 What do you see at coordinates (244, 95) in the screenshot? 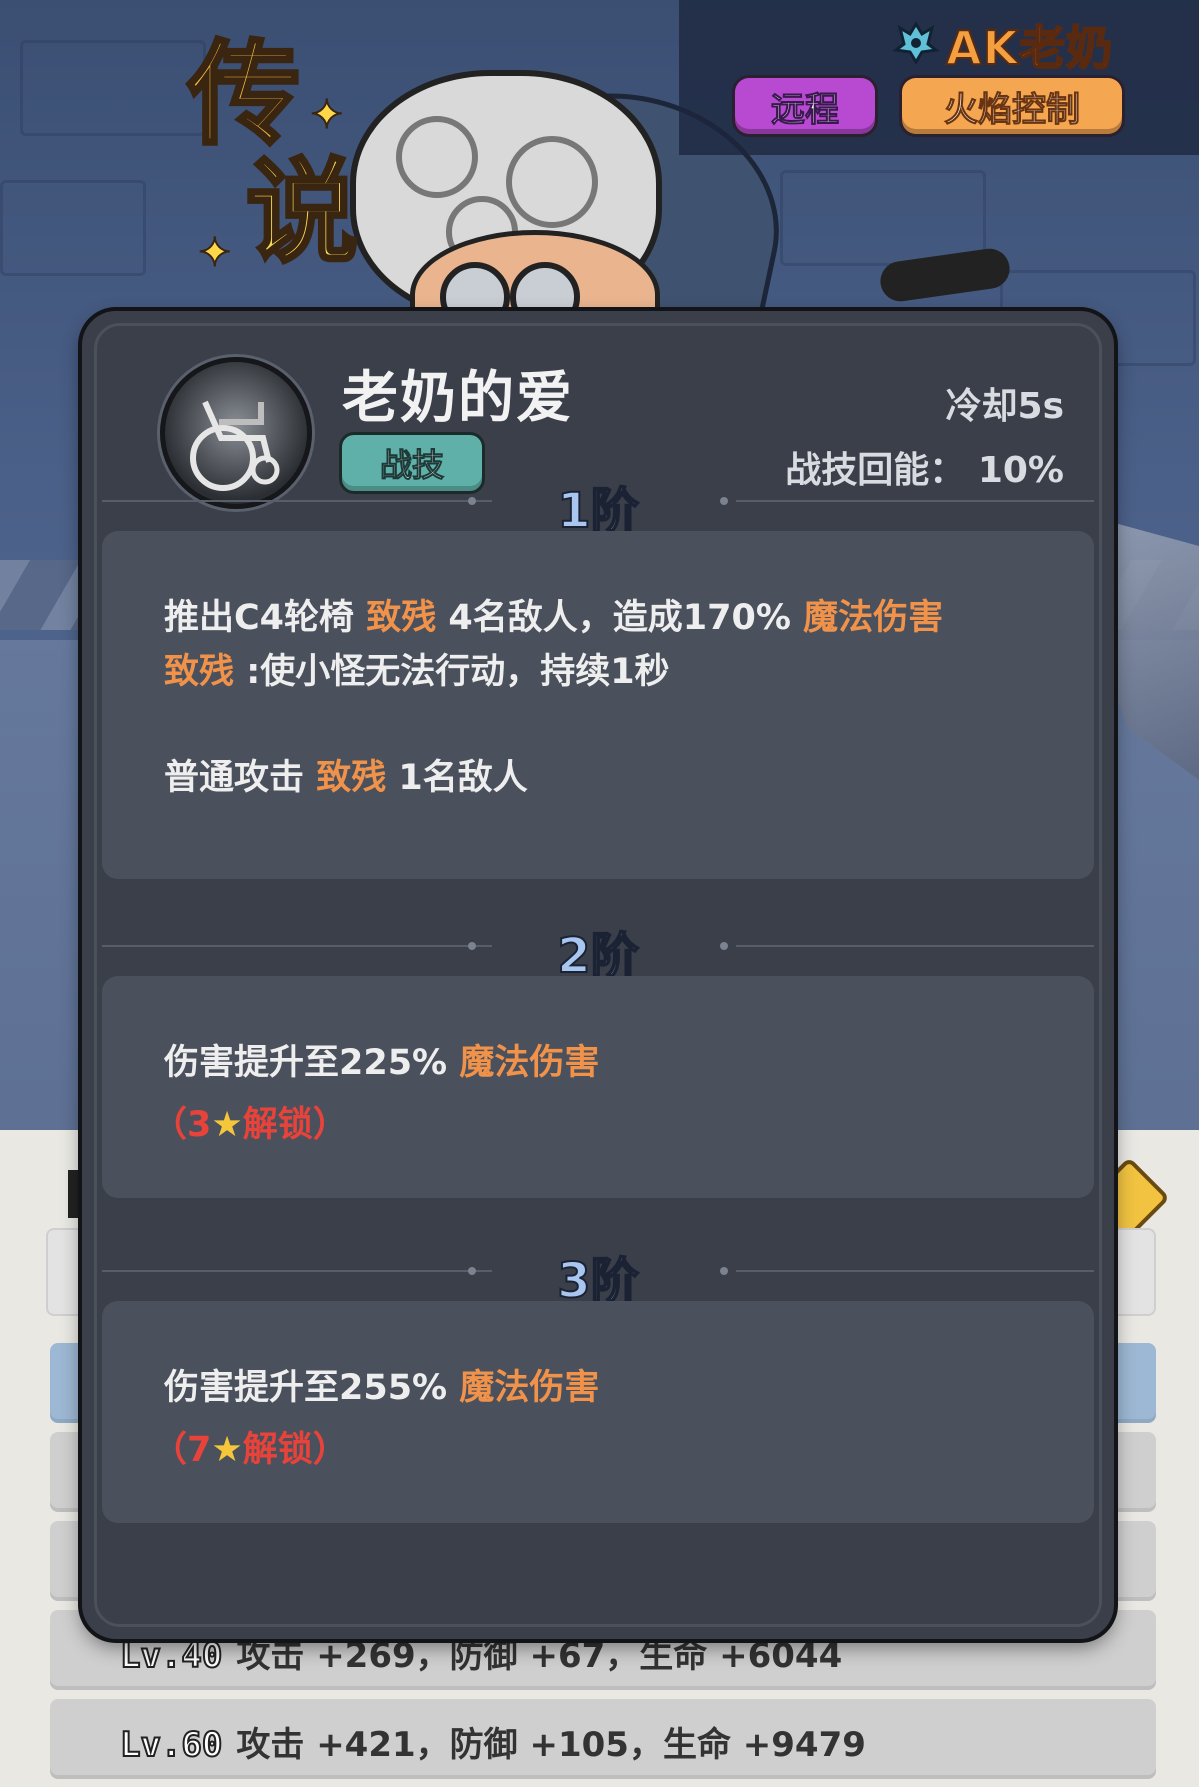
I see `rarity-char: 传` at bounding box center [244, 95].